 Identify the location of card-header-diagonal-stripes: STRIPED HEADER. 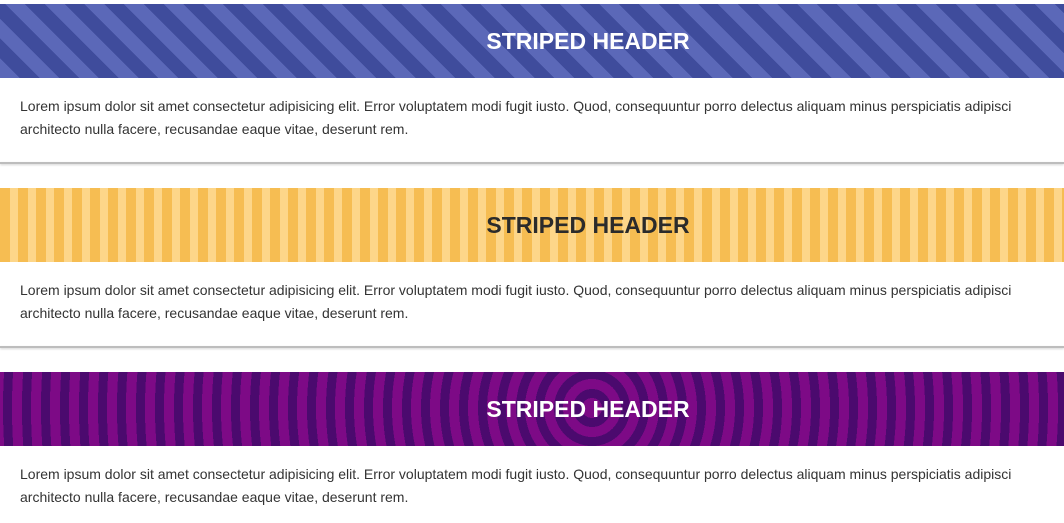
(532, 41).